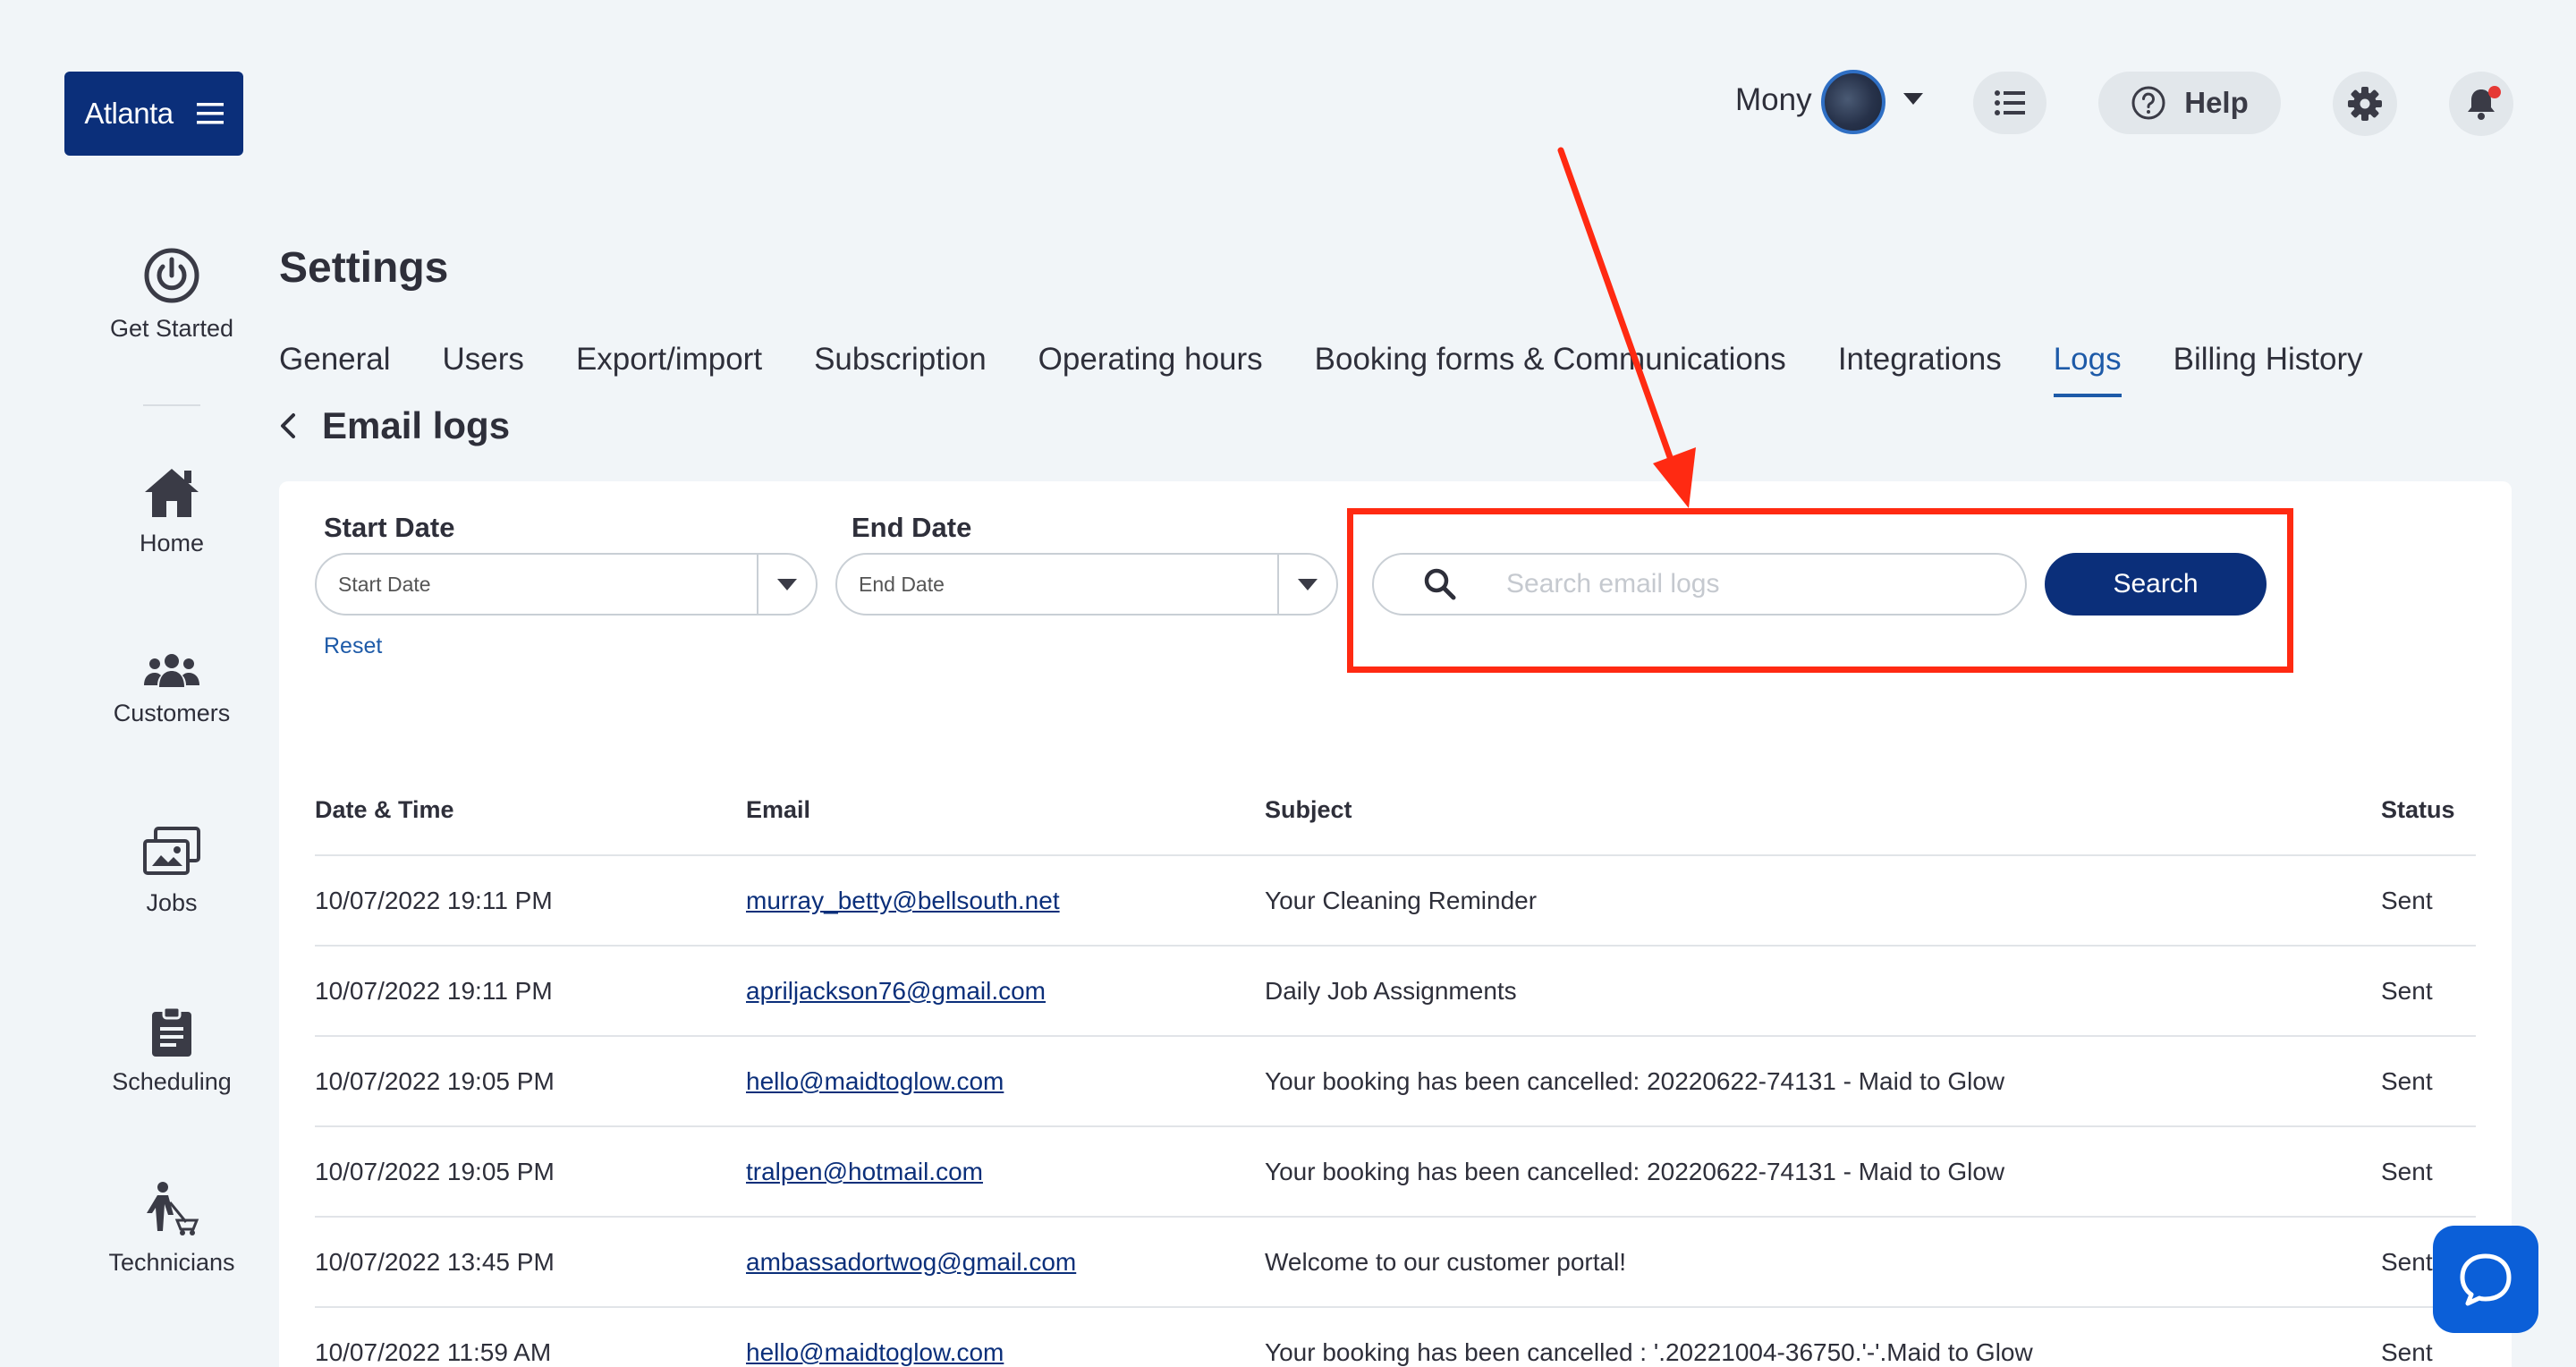  What do you see at coordinates (1920, 369) in the screenshot?
I see `tab-integrations: Integrations` at bounding box center [1920, 369].